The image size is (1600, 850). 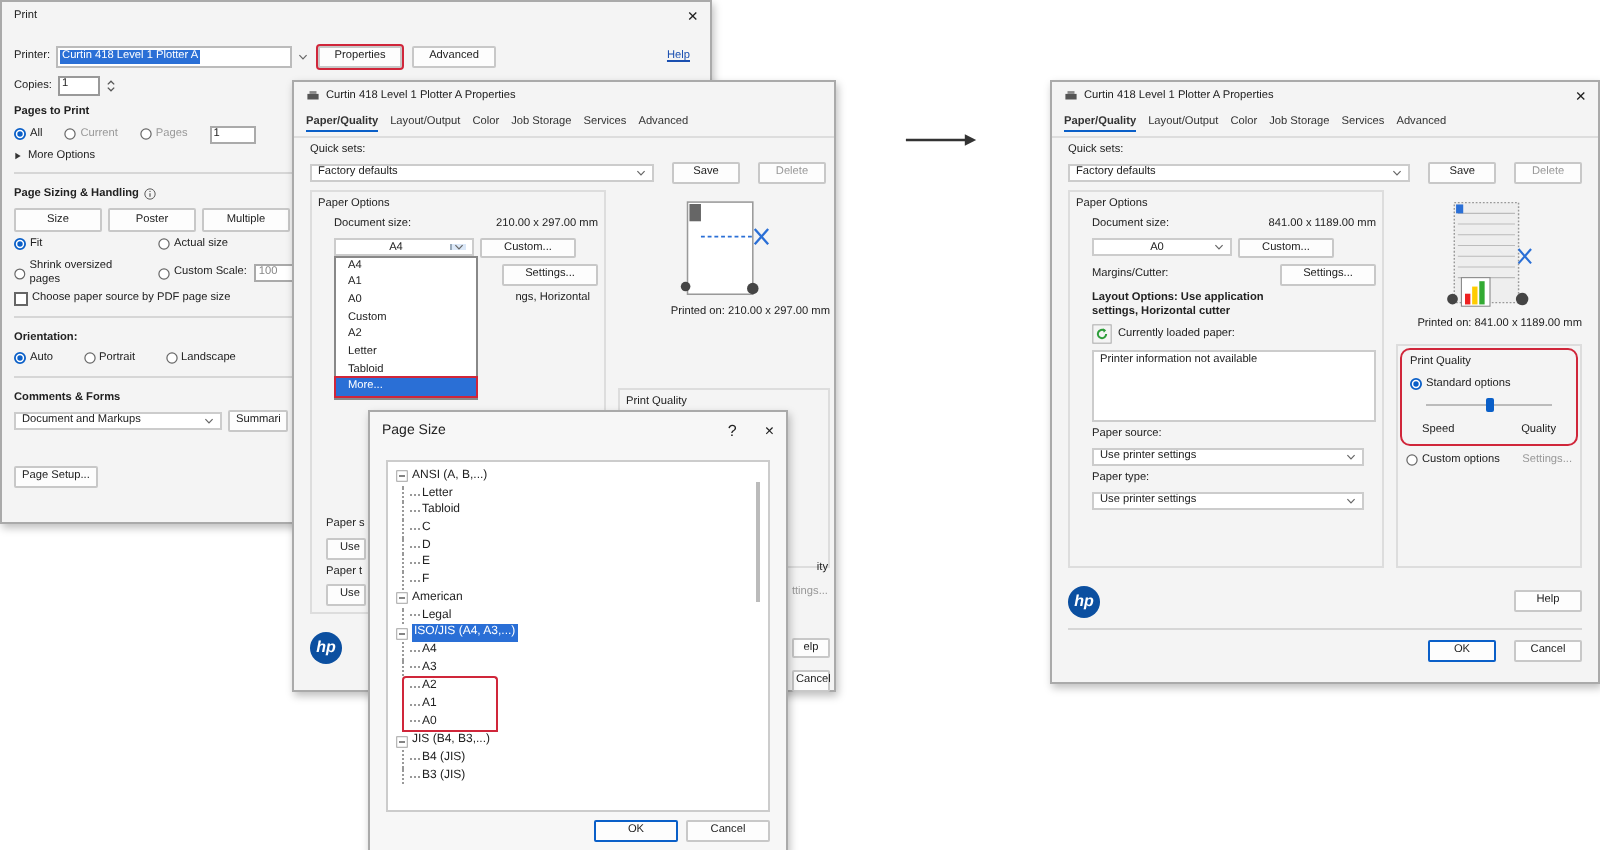 I want to click on spinner-icon, so click(x=110, y=86).